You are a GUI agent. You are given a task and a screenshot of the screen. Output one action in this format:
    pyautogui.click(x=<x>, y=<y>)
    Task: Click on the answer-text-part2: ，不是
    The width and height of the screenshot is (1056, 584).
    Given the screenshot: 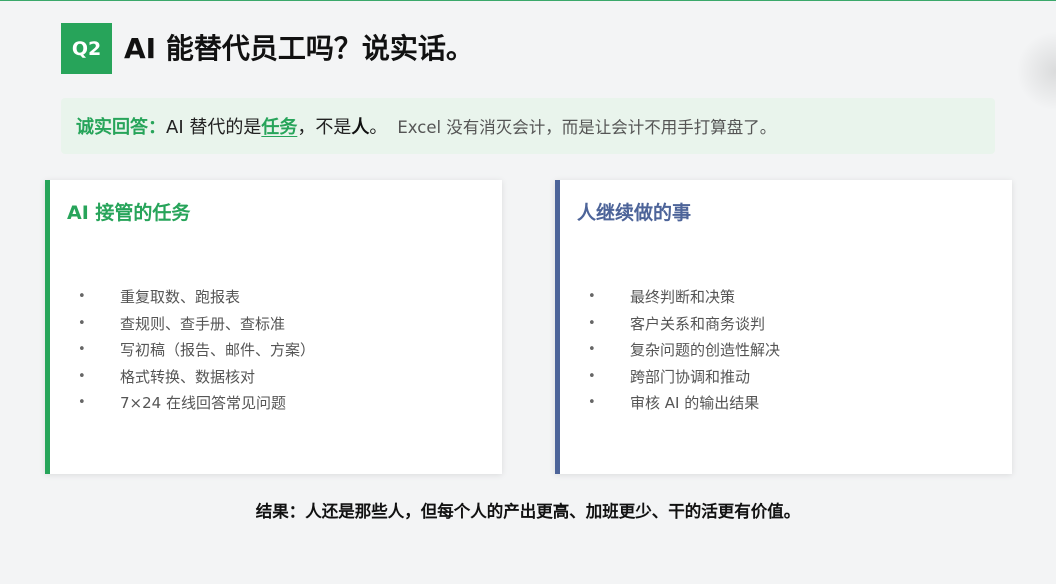 What is the action you would take?
    pyautogui.click(x=324, y=127)
    